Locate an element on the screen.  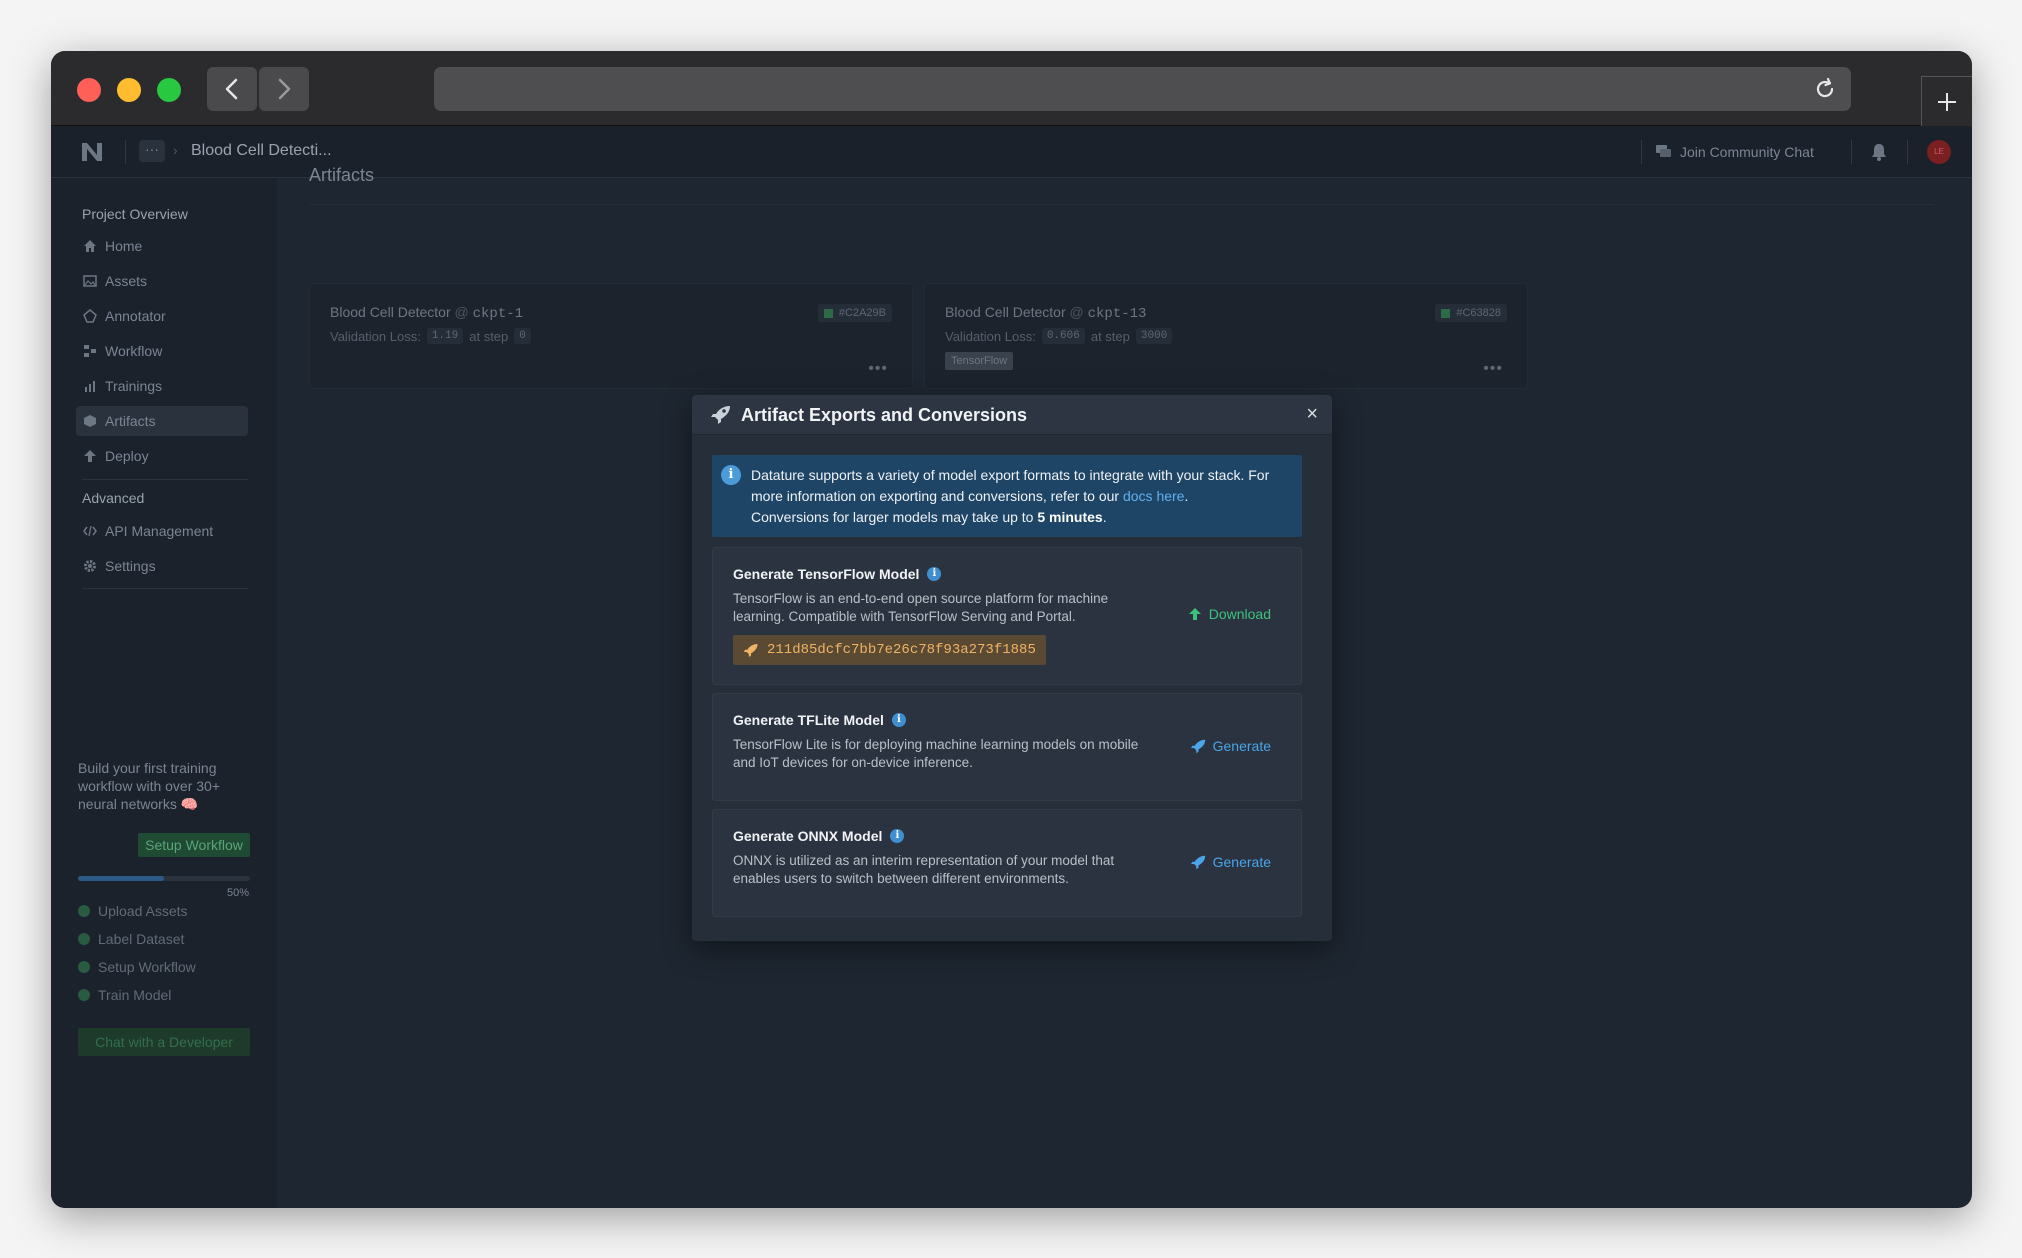
option-title-text: Generate TensorFlow Model is located at coordinates (826, 574).